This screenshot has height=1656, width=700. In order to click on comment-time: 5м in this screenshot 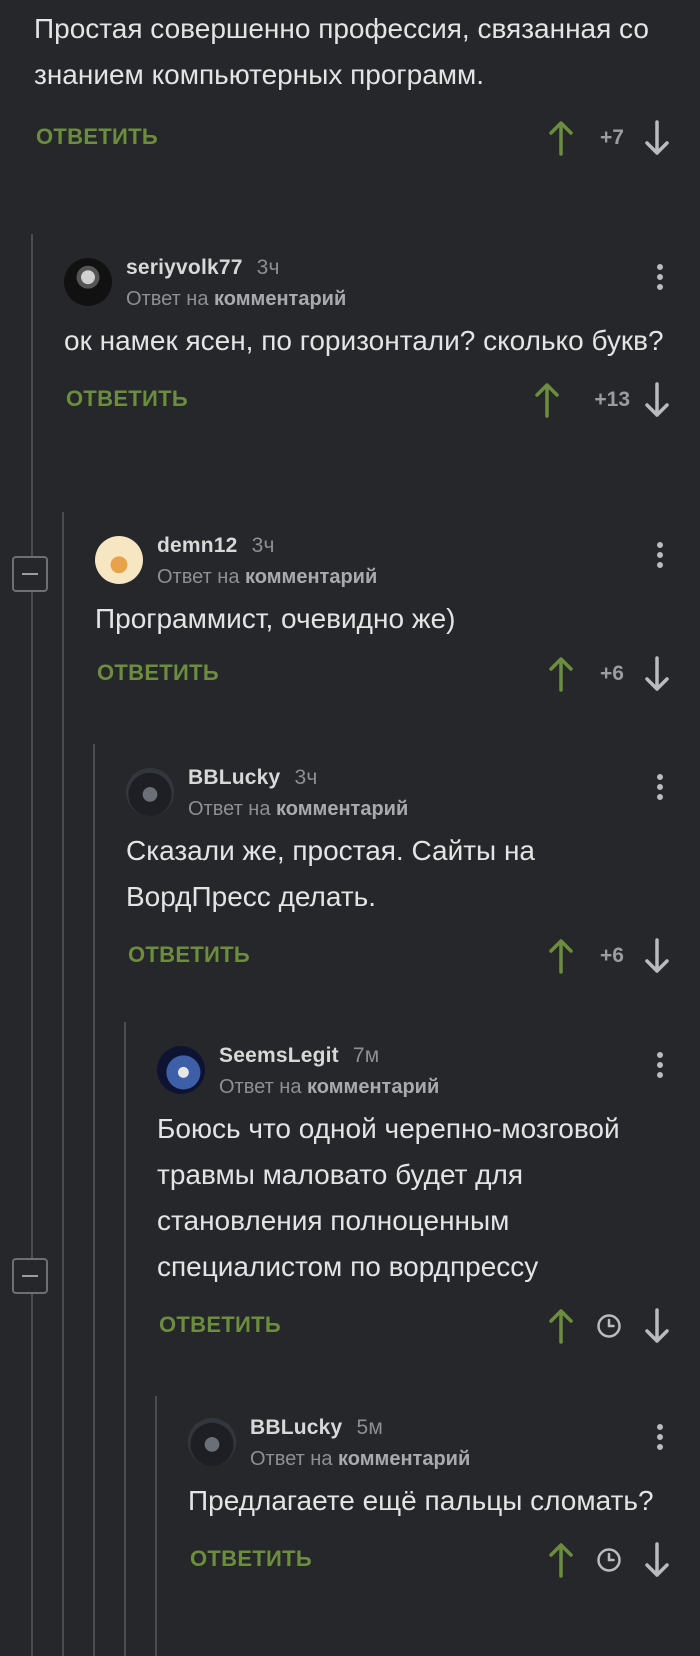, I will do `click(369, 1427)`.